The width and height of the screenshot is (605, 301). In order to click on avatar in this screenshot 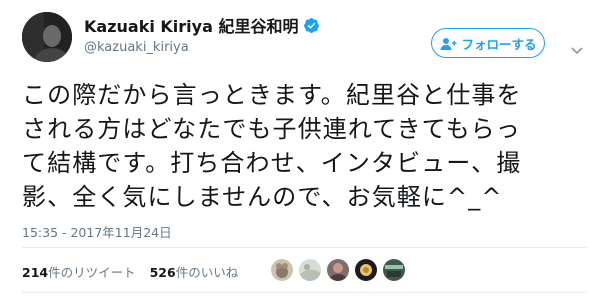, I will do `click(47, 37)`.